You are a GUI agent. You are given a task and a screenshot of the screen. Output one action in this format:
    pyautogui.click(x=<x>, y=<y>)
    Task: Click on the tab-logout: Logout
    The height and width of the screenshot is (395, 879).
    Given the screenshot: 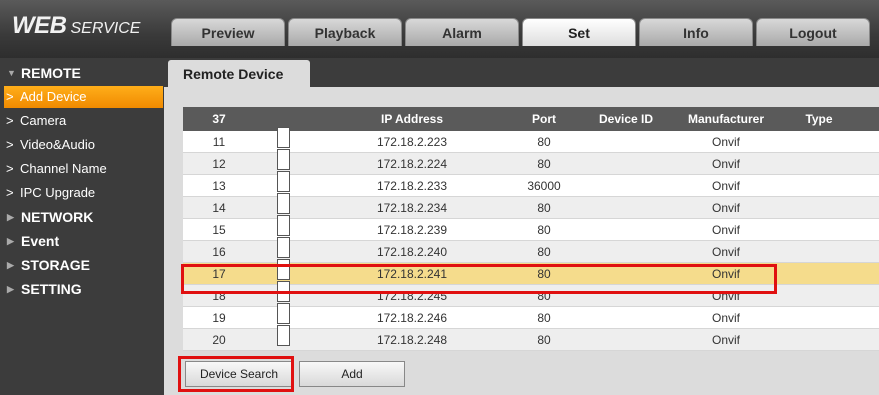 What is the action you would take?
    pyautogui.click(x=813, y=32)
    